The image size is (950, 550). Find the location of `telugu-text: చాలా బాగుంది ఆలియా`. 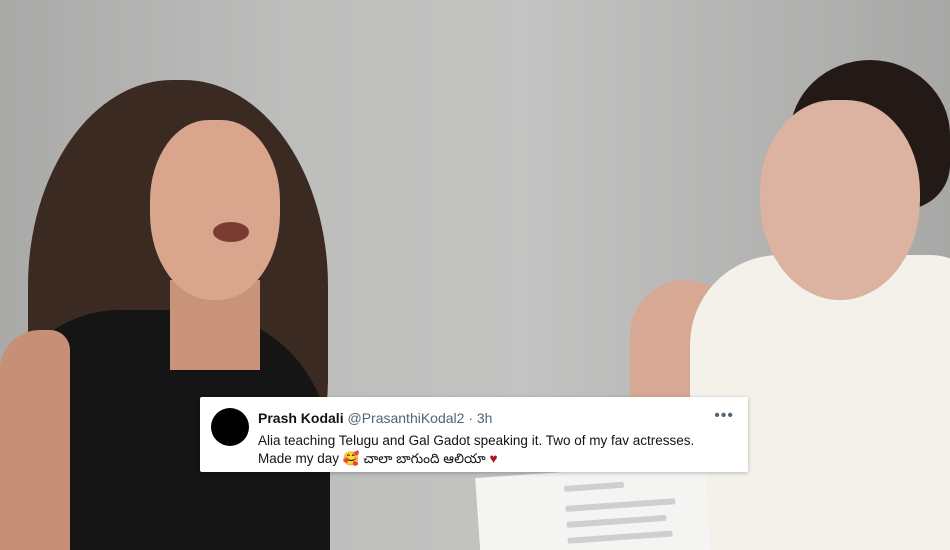

telugu-text: చాలా బాగుంది ఆలియా is located at coordinates (424, 458).